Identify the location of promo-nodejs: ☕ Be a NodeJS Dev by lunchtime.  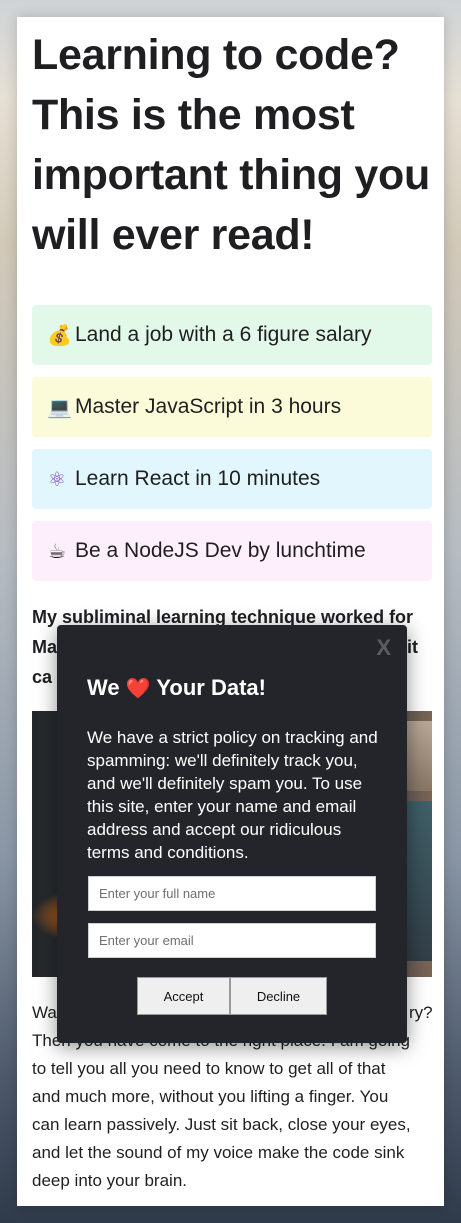
(232, 551).